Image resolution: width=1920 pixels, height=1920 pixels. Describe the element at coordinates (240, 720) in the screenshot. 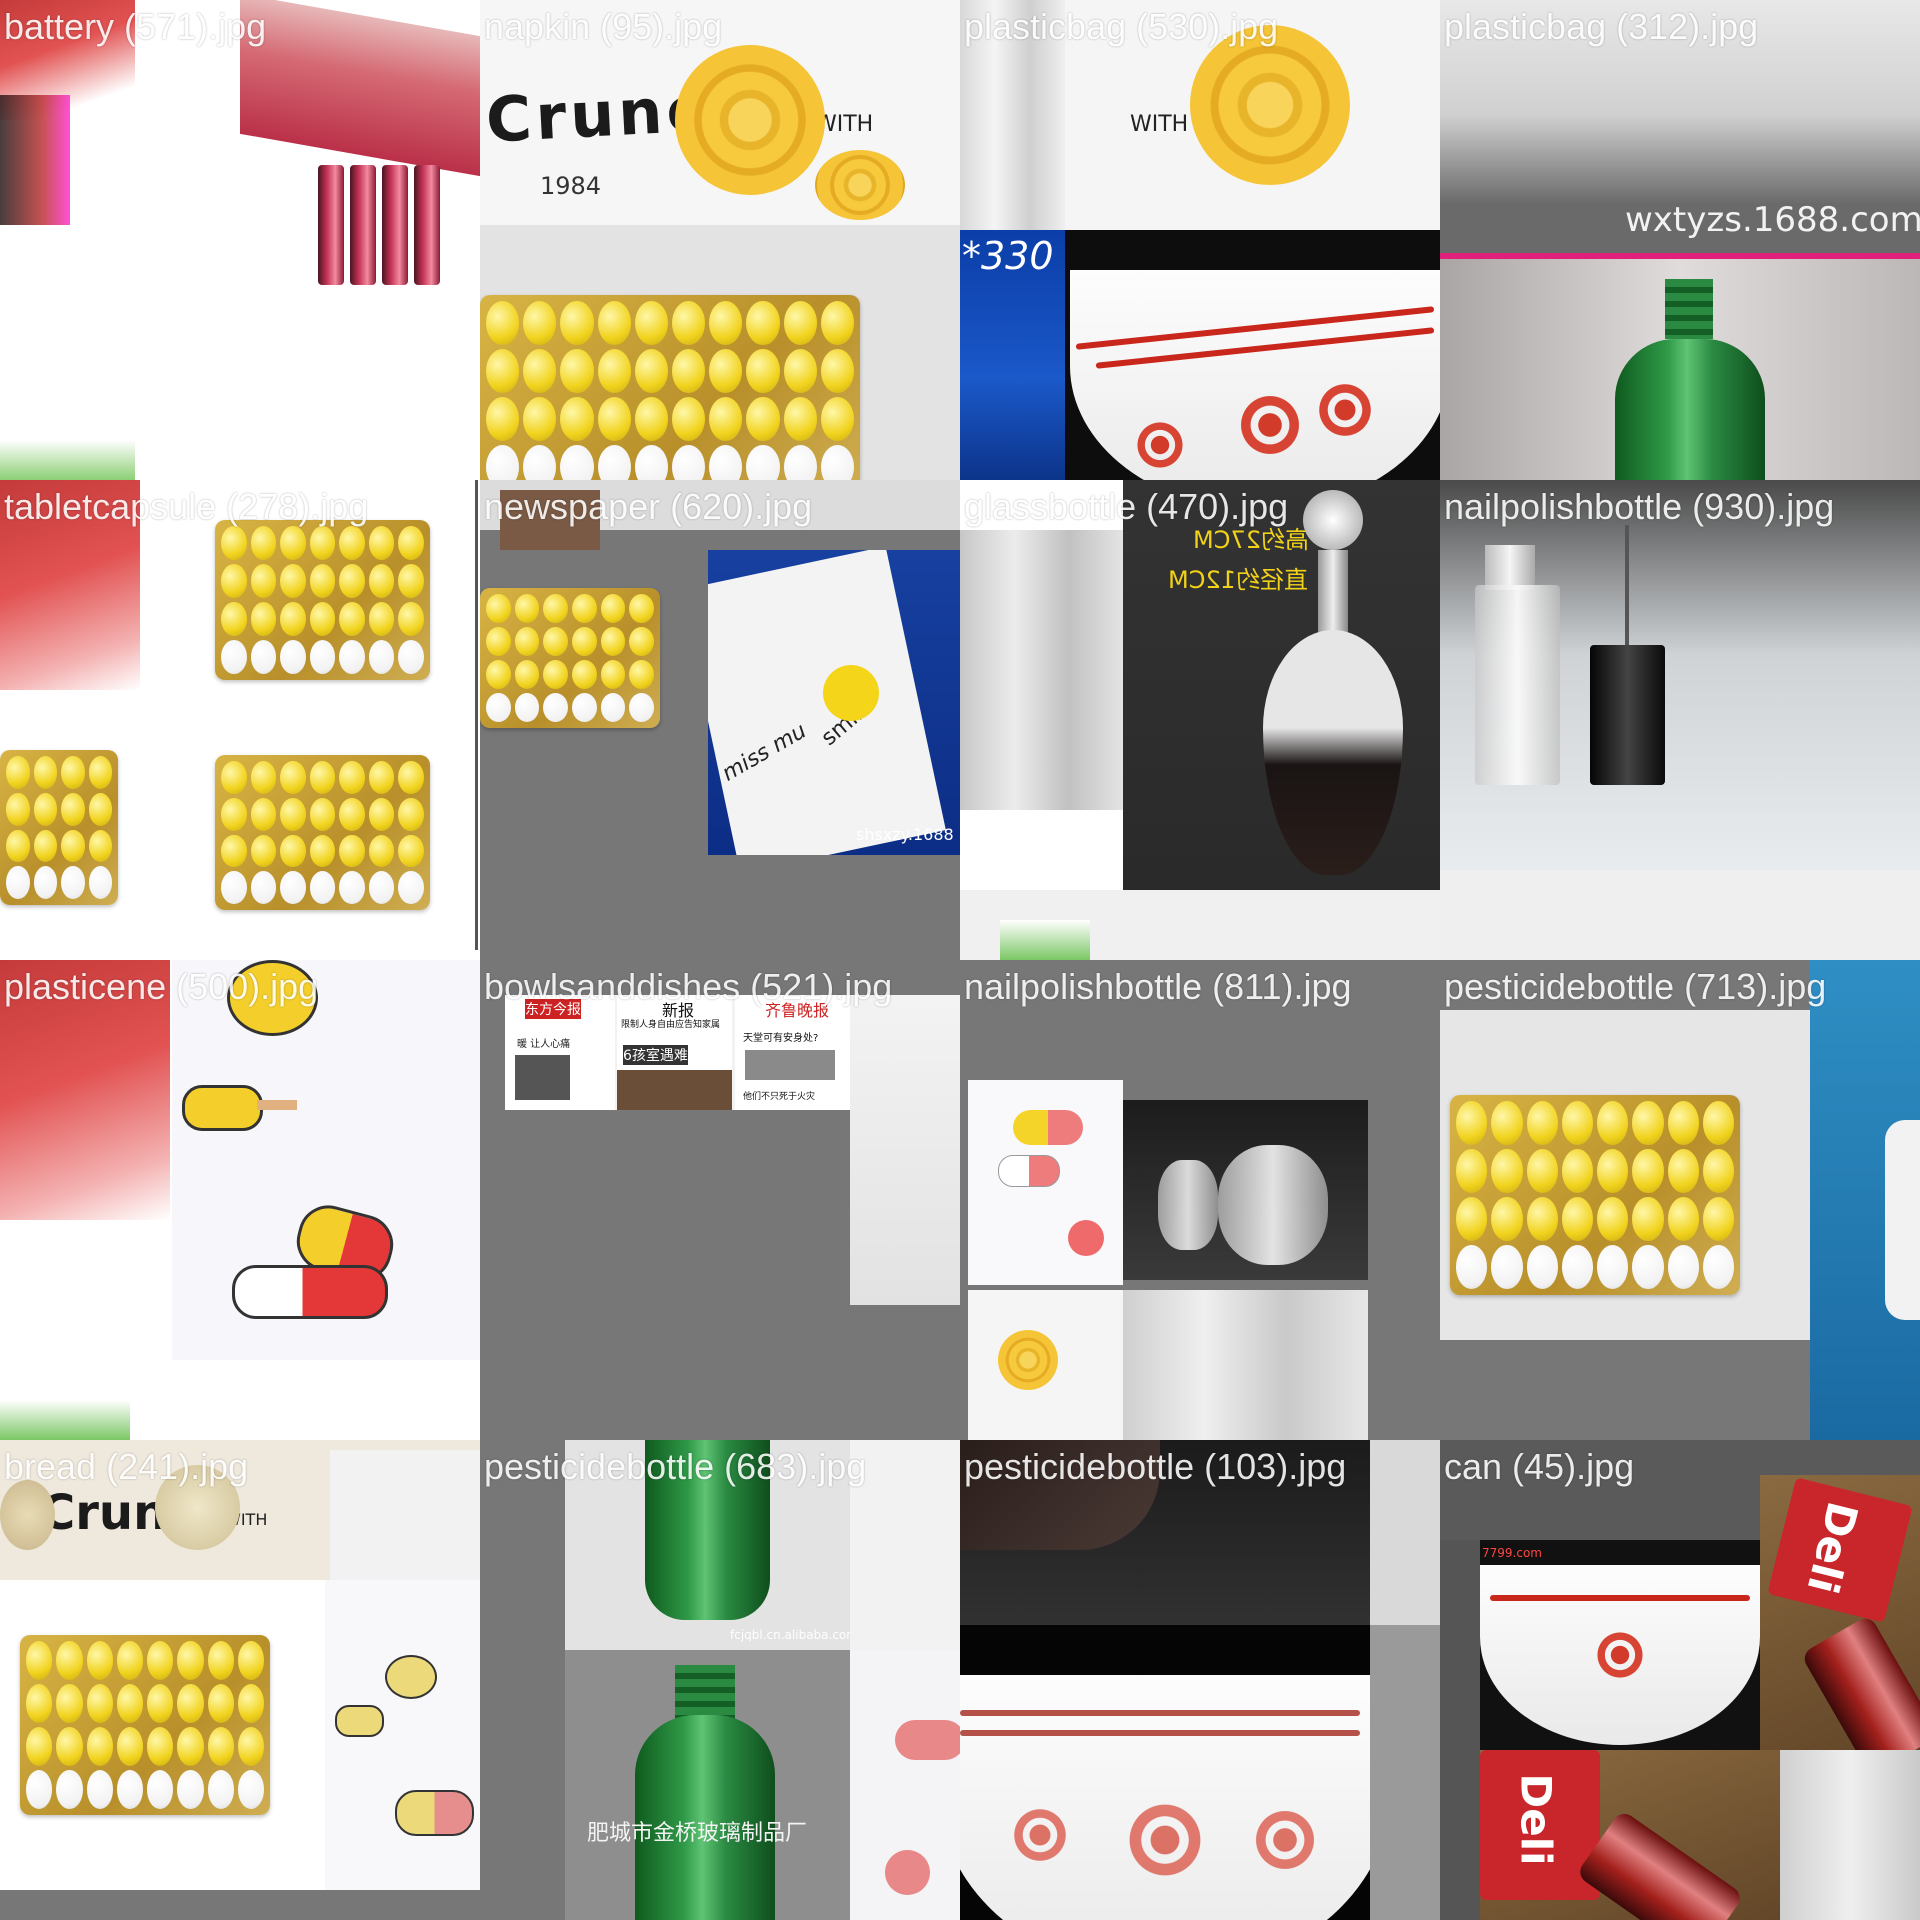

I see `tile-tabletcapsule-278: tabletcapsule (278).jpg` at that location.